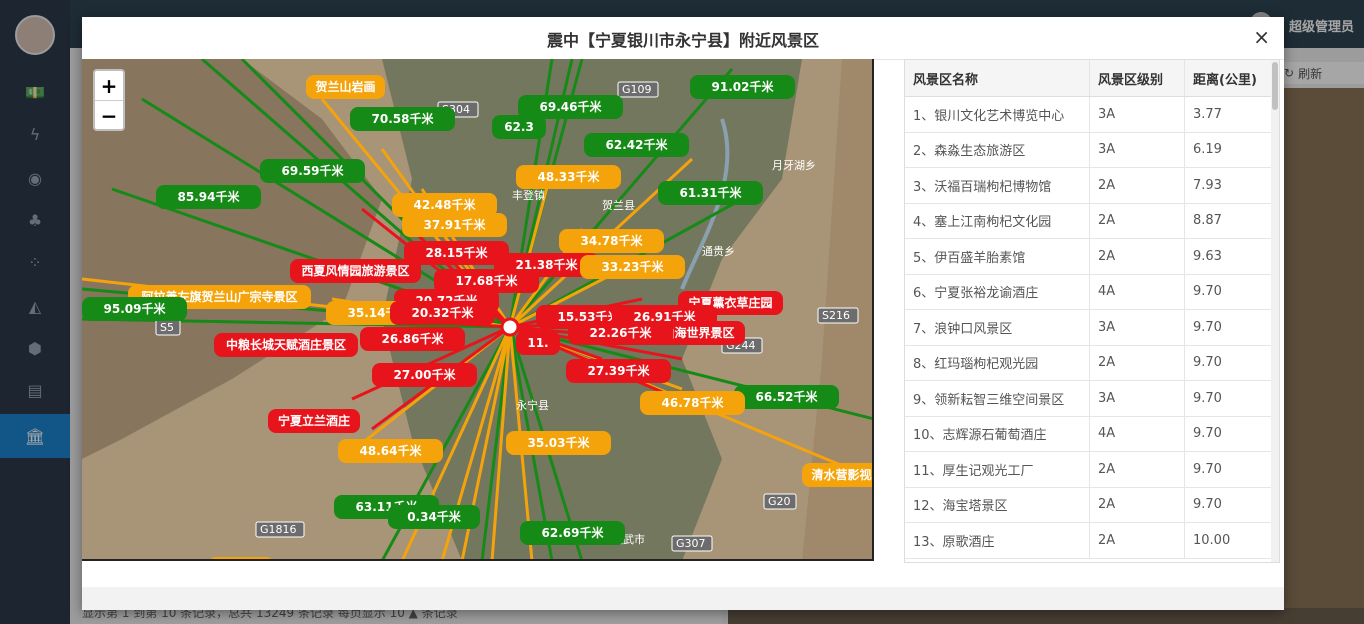  Describe the element at coordinates (391, 450) in the screenshot. I see `distance-label: 48.64千米` at that location.